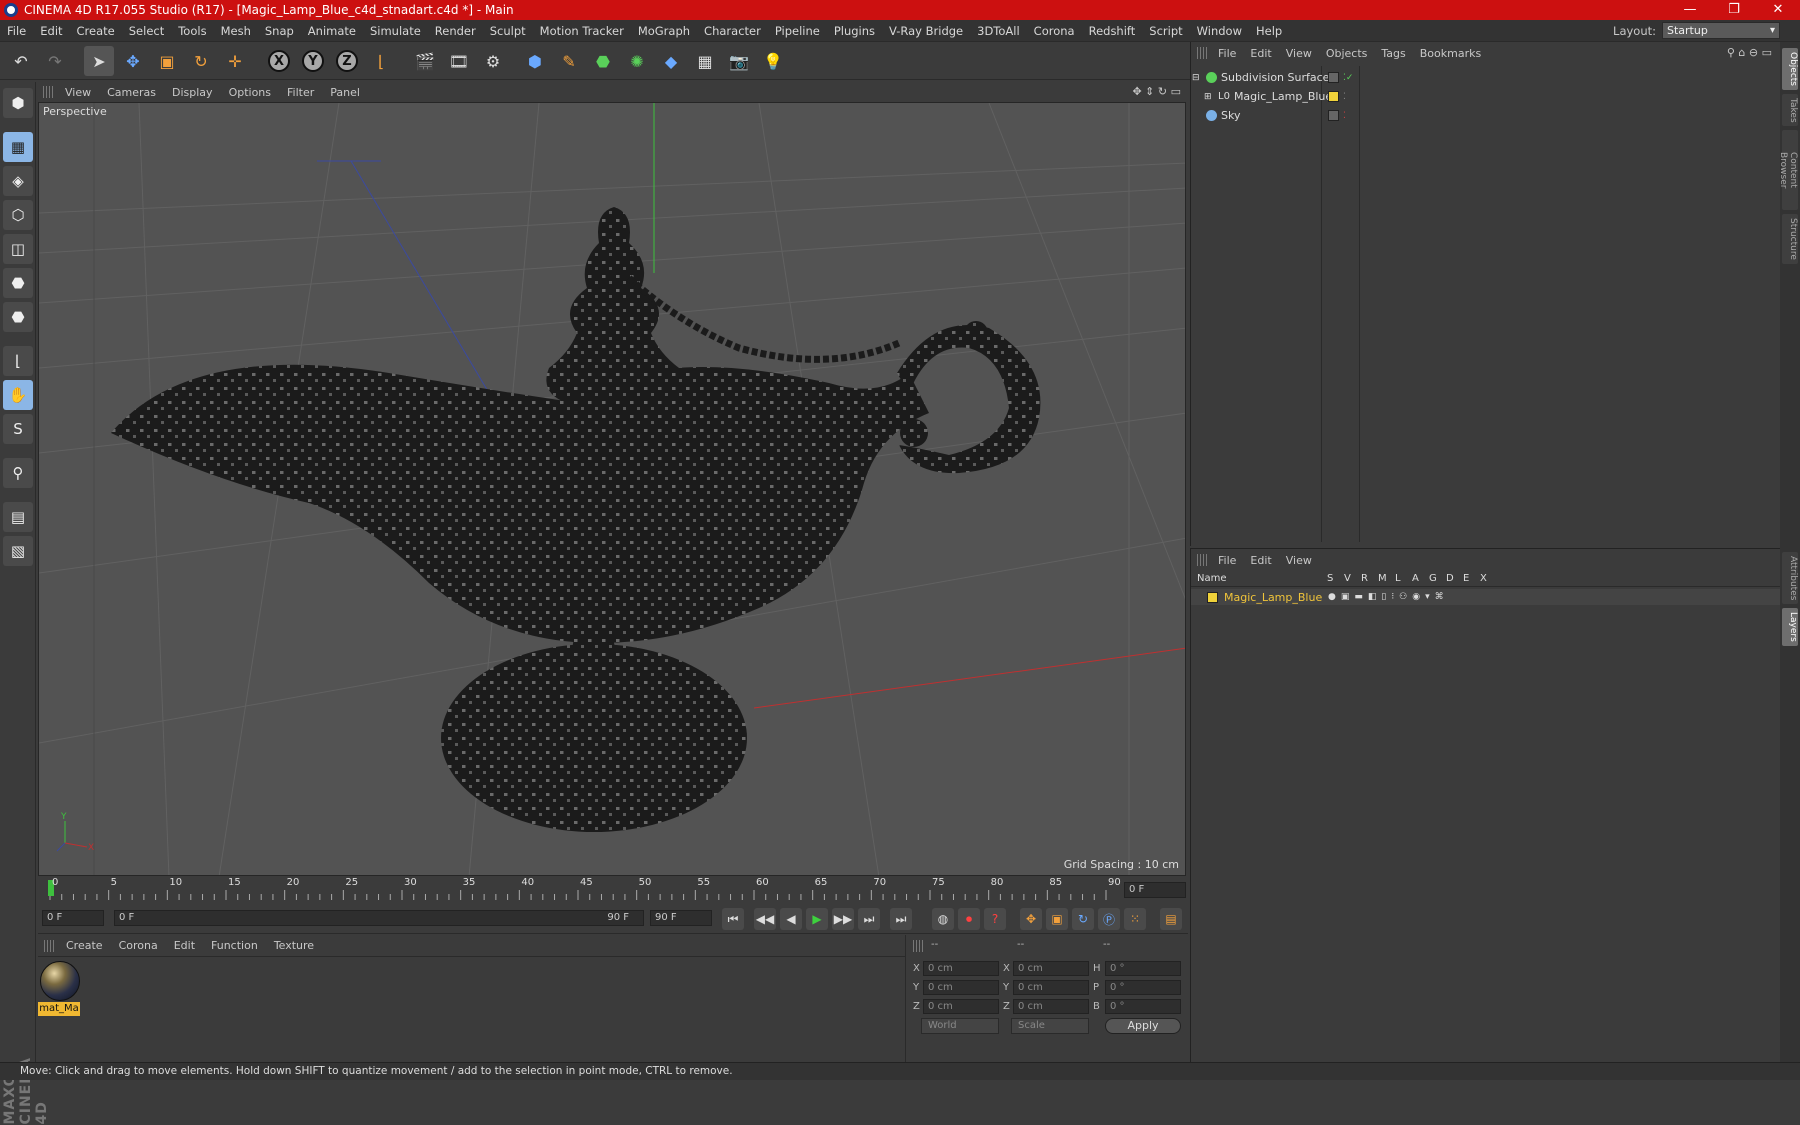 The image size is (1800, 1125). Describe the element at coordinates (671, 61) in the screenshot. I see `deformer-button: ◆` at that location.